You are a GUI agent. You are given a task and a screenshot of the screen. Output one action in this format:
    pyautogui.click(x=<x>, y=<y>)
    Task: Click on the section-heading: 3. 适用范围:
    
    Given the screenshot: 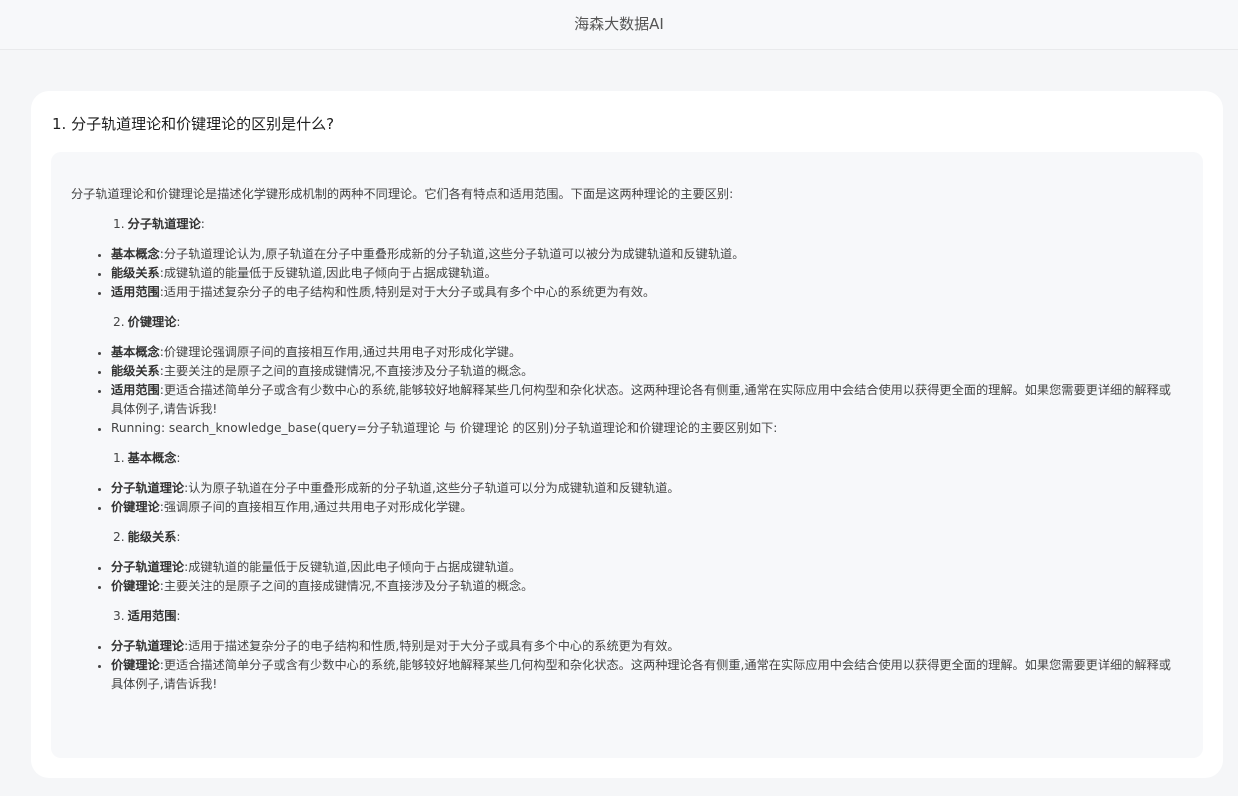 What is the action you would take?
    pyautogui.click(x=147, y=616)
    